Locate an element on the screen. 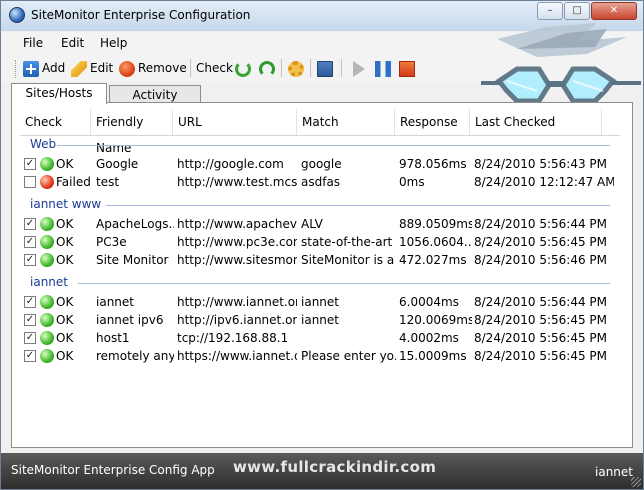 Image resolution: width=644 pixels, height=490 pixels. gear-icon is located at coordinates (296, 68).